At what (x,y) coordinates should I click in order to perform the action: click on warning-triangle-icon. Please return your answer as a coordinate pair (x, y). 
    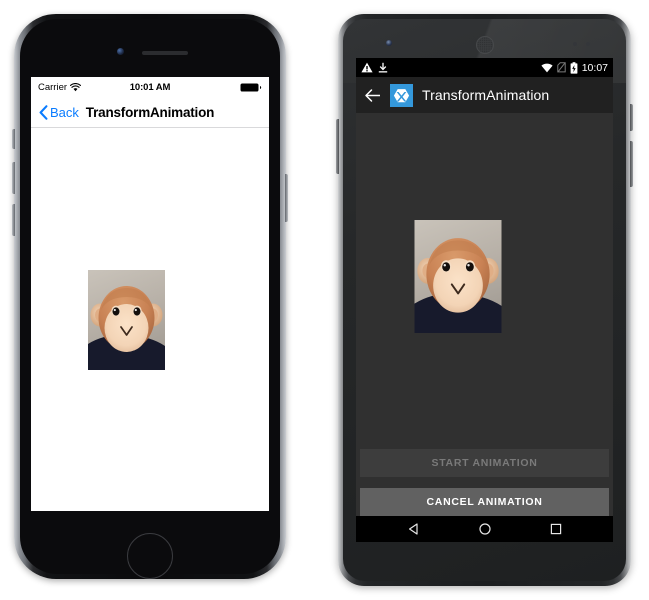
    Looking at the image, I should click on (367, 67).